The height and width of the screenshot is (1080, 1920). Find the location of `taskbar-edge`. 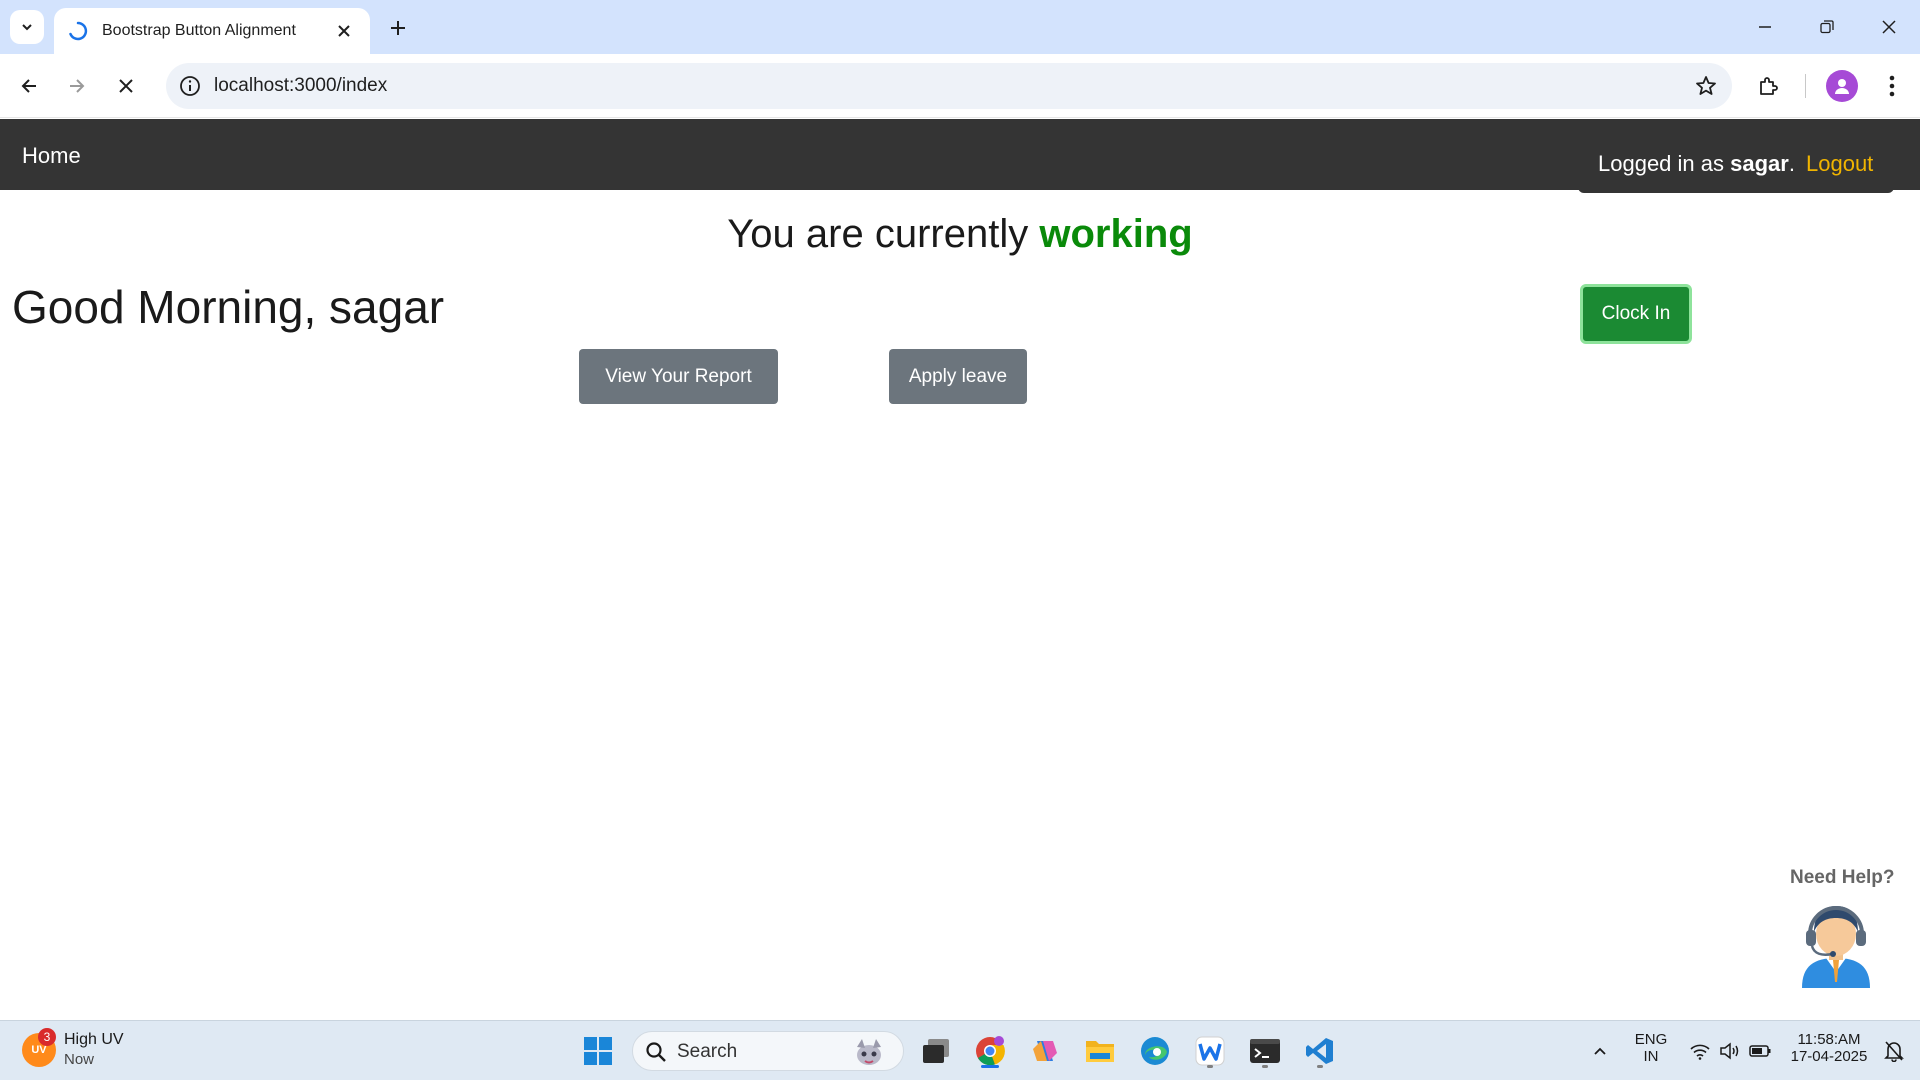

taskbar-edge is located at coordinates (1155, 1051).